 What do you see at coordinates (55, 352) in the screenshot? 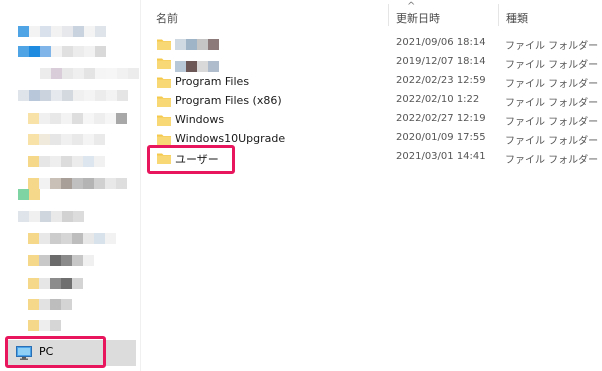
I see `highlight-box-pc` at bounding box center [55, 352].